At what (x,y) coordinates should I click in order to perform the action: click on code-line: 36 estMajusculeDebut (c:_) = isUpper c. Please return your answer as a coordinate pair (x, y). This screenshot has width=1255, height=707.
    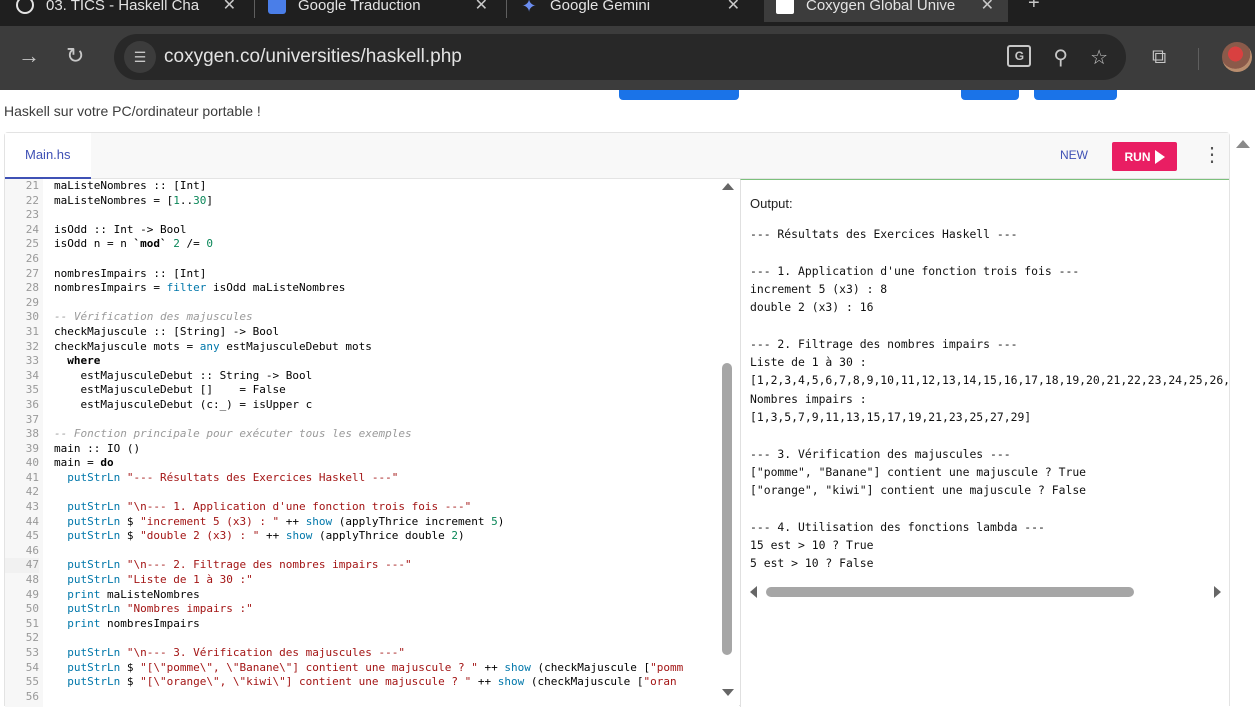
    Looking at the image, I should click on (159, 405).